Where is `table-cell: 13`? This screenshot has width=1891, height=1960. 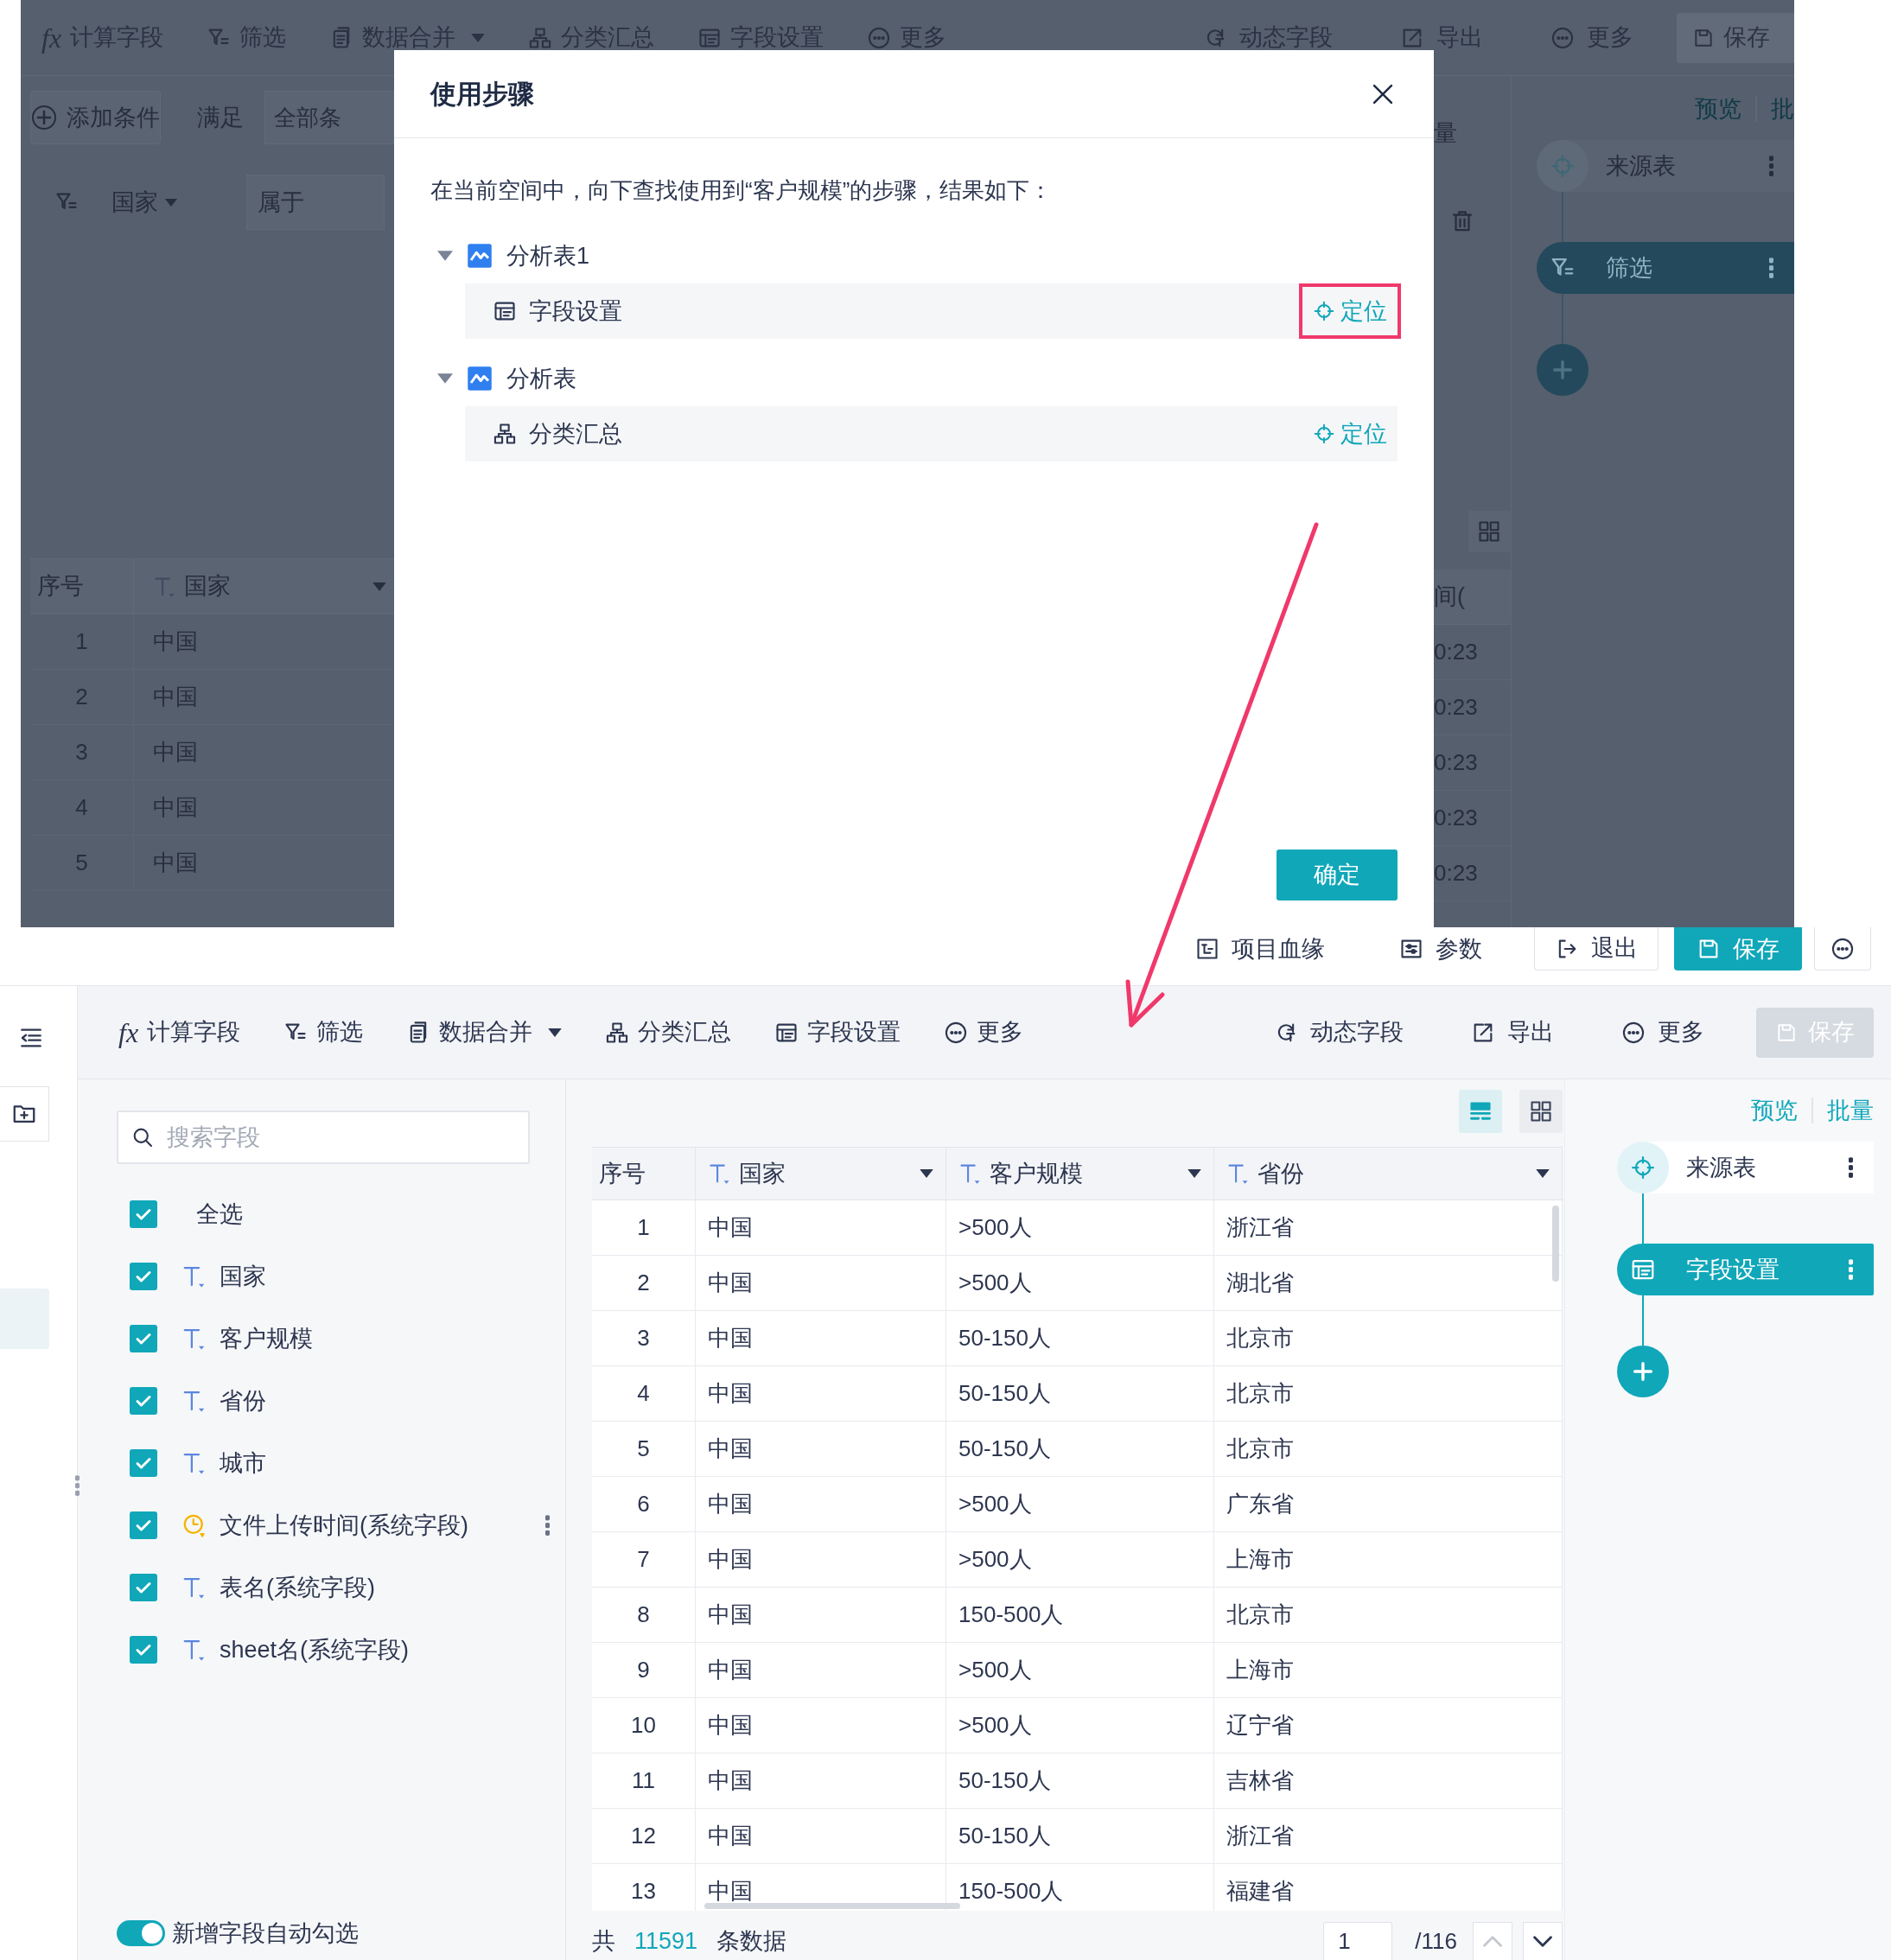
table-cell: 13 is located at coordinates (644, 1888).